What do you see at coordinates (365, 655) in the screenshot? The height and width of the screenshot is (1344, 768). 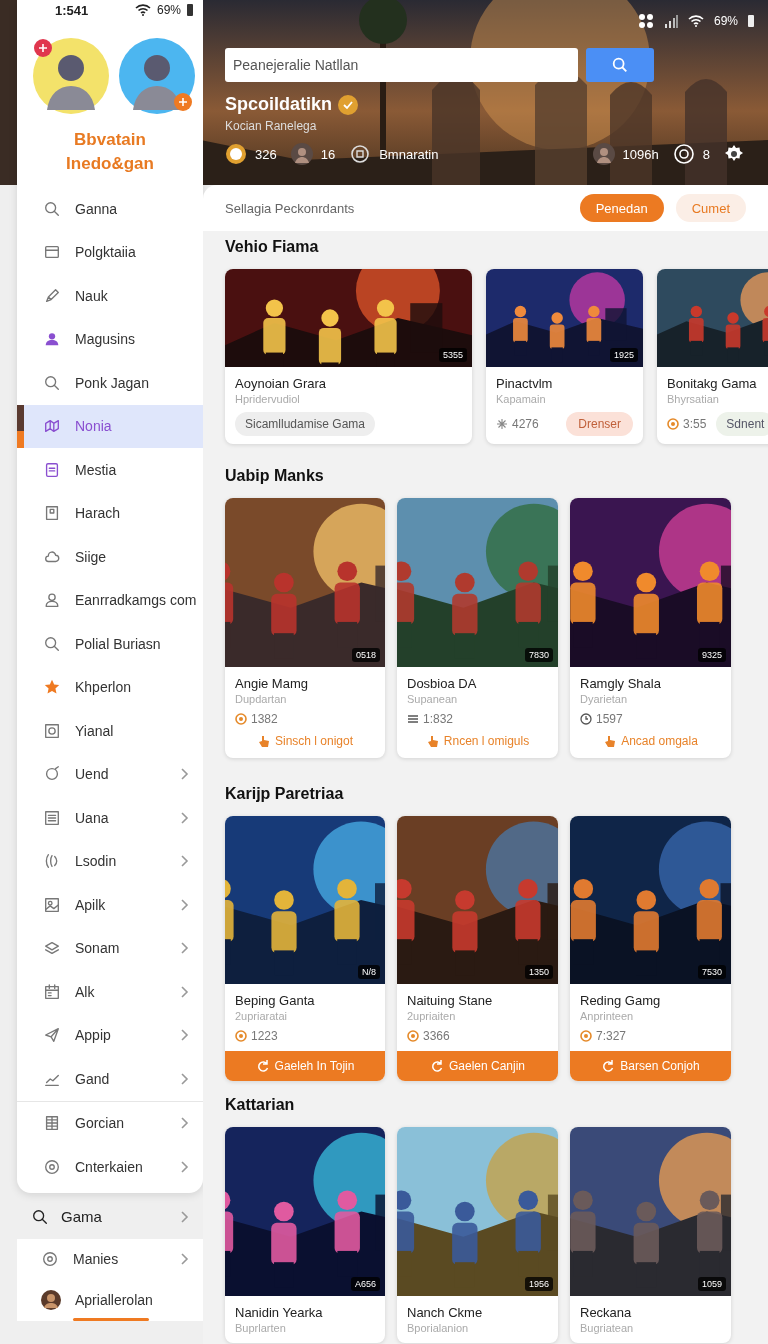 I see `count-badge: 0518` at bounding box center [365, 655].